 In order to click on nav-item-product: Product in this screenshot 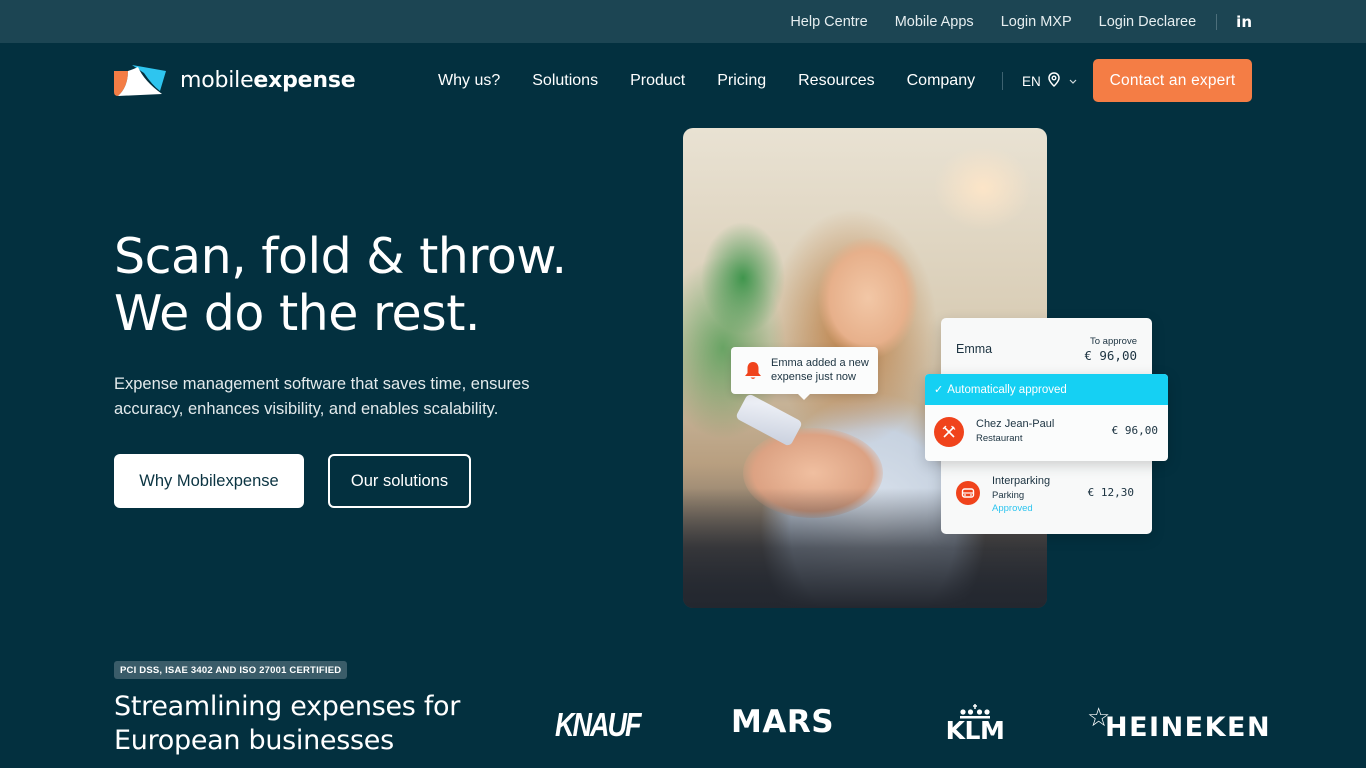, I will do `click(657, 81)`.